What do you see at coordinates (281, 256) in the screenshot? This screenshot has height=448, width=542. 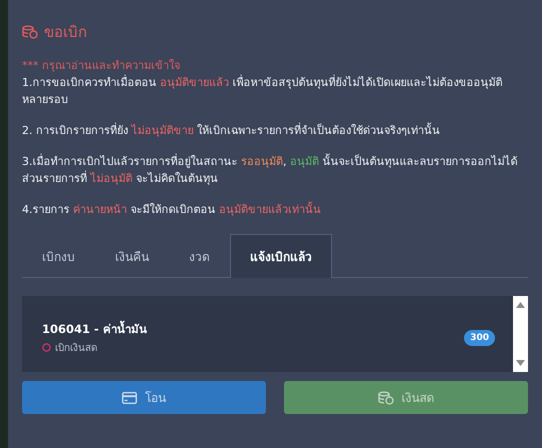 I see `tab: แจ้งเบิกแล้ว` at bounding box center [281, 256].